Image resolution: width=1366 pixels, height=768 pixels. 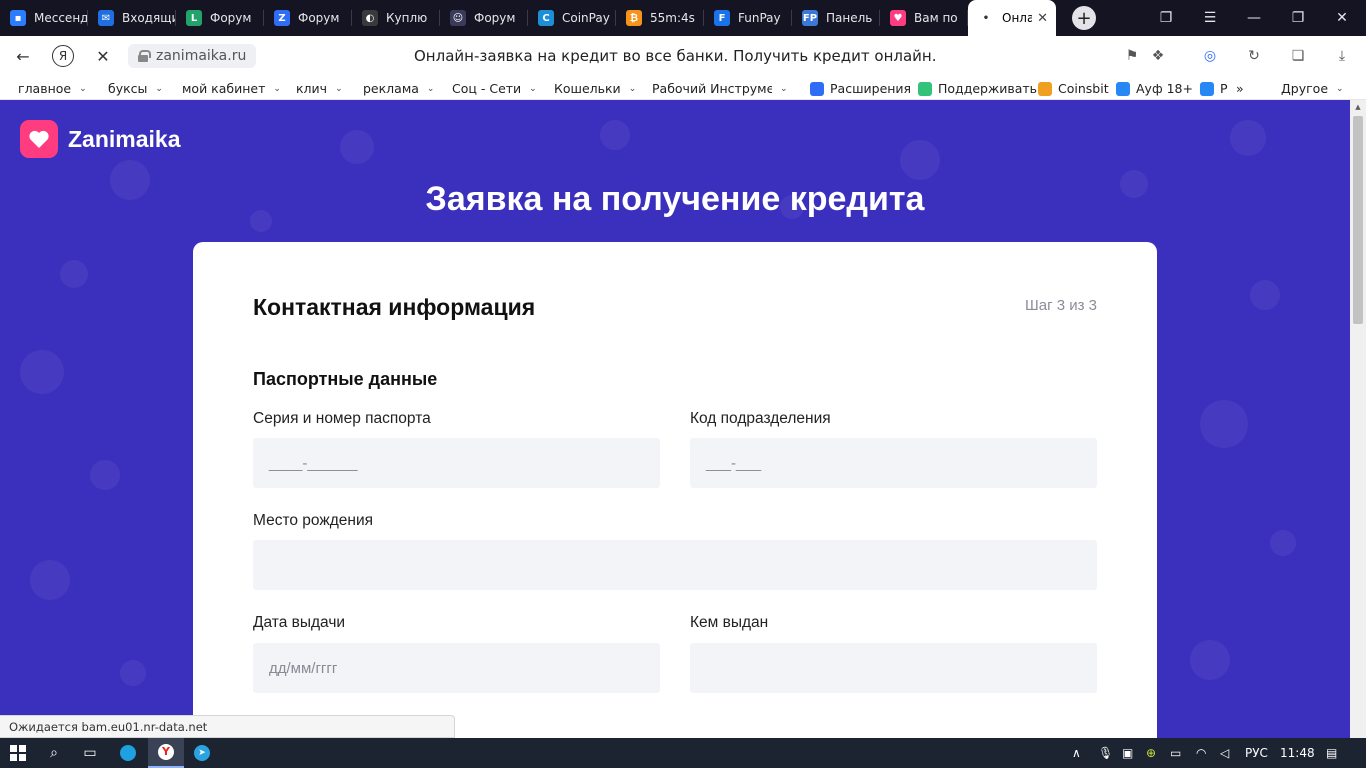 What do you see at coordinates (1201, 753) in the screenshot?
I see `wifi-icon: ◠` at bounding box center [1201, 753].